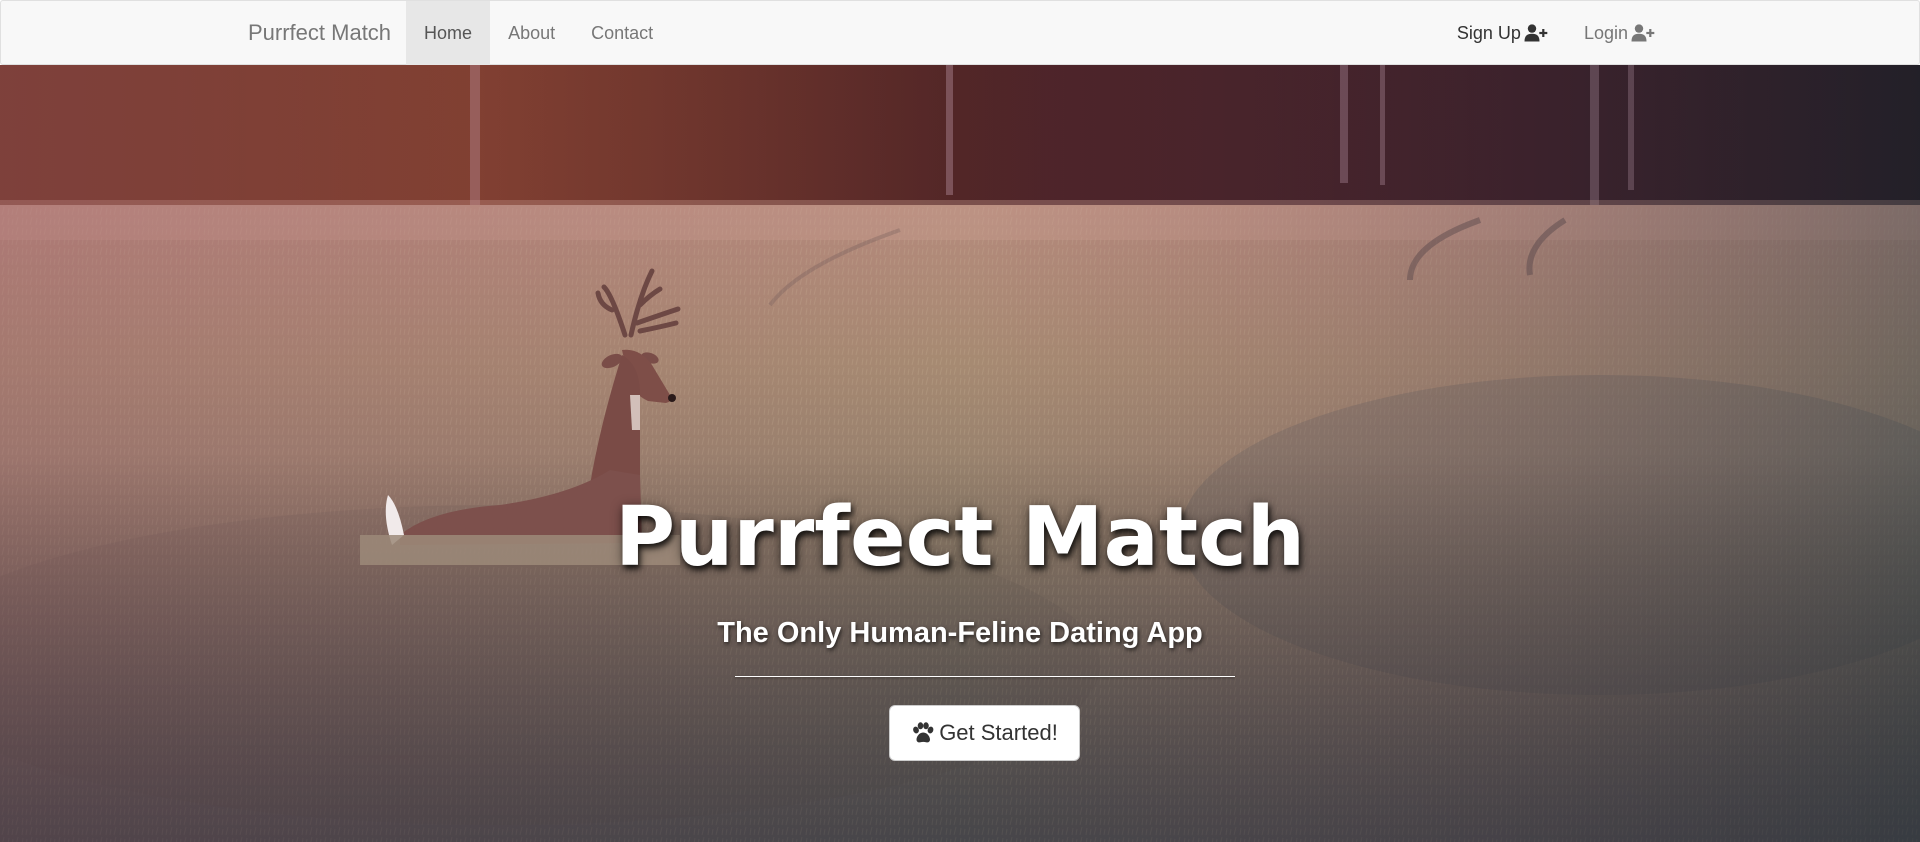 Image resolution: width=1920 pixels, height=842 pixels. What do you see at coordinates (448, 33) in the screenshot?
I see `nav-home-link: Home` at bounding box center [448, 33].